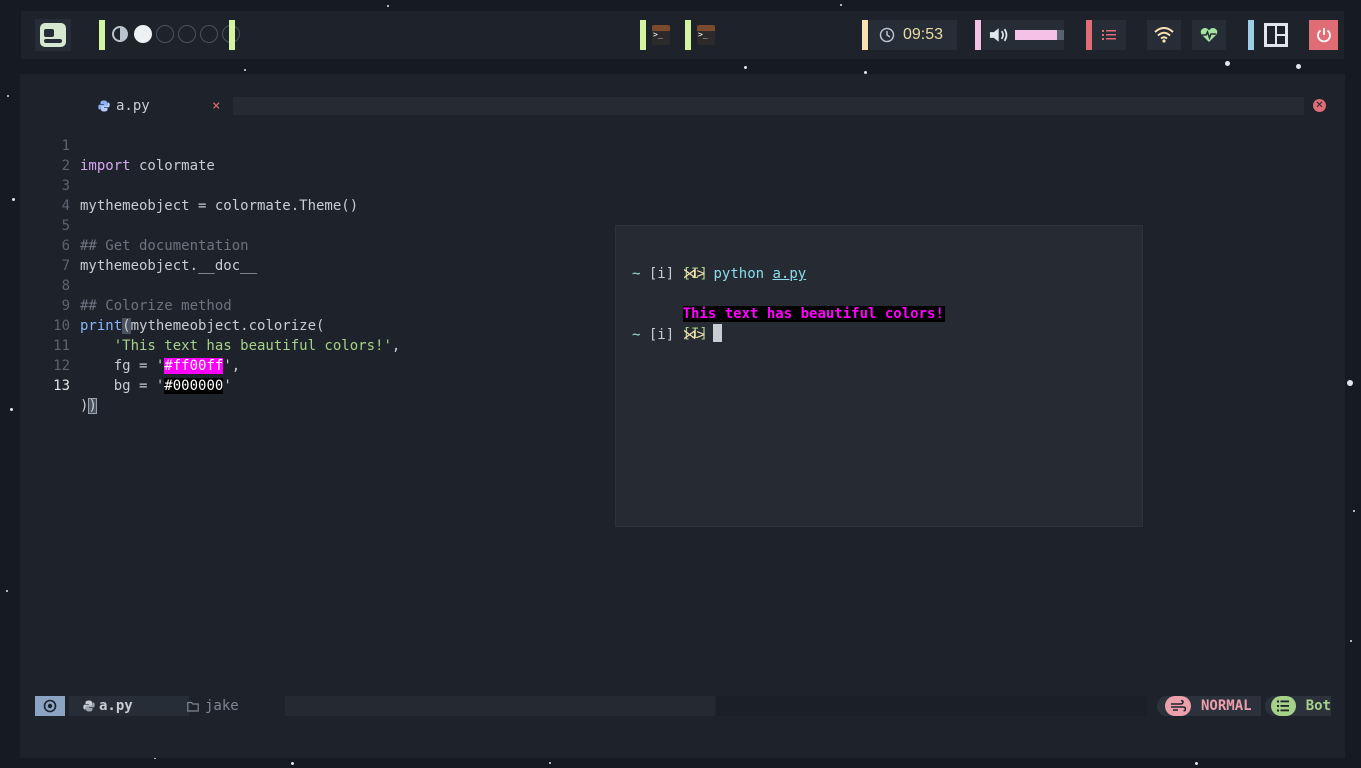  I want to click on code-text: ',, so click(232, 366).